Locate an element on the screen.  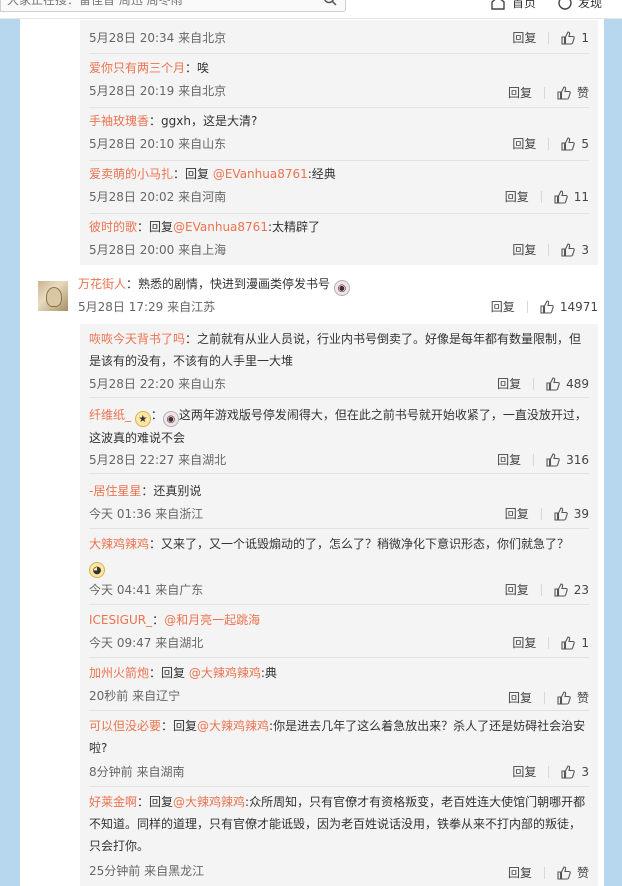
like-count: 3 is located at coordinates (585, 772).